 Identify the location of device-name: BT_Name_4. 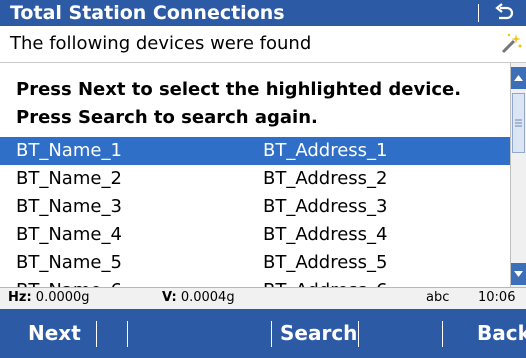
(69, 234).